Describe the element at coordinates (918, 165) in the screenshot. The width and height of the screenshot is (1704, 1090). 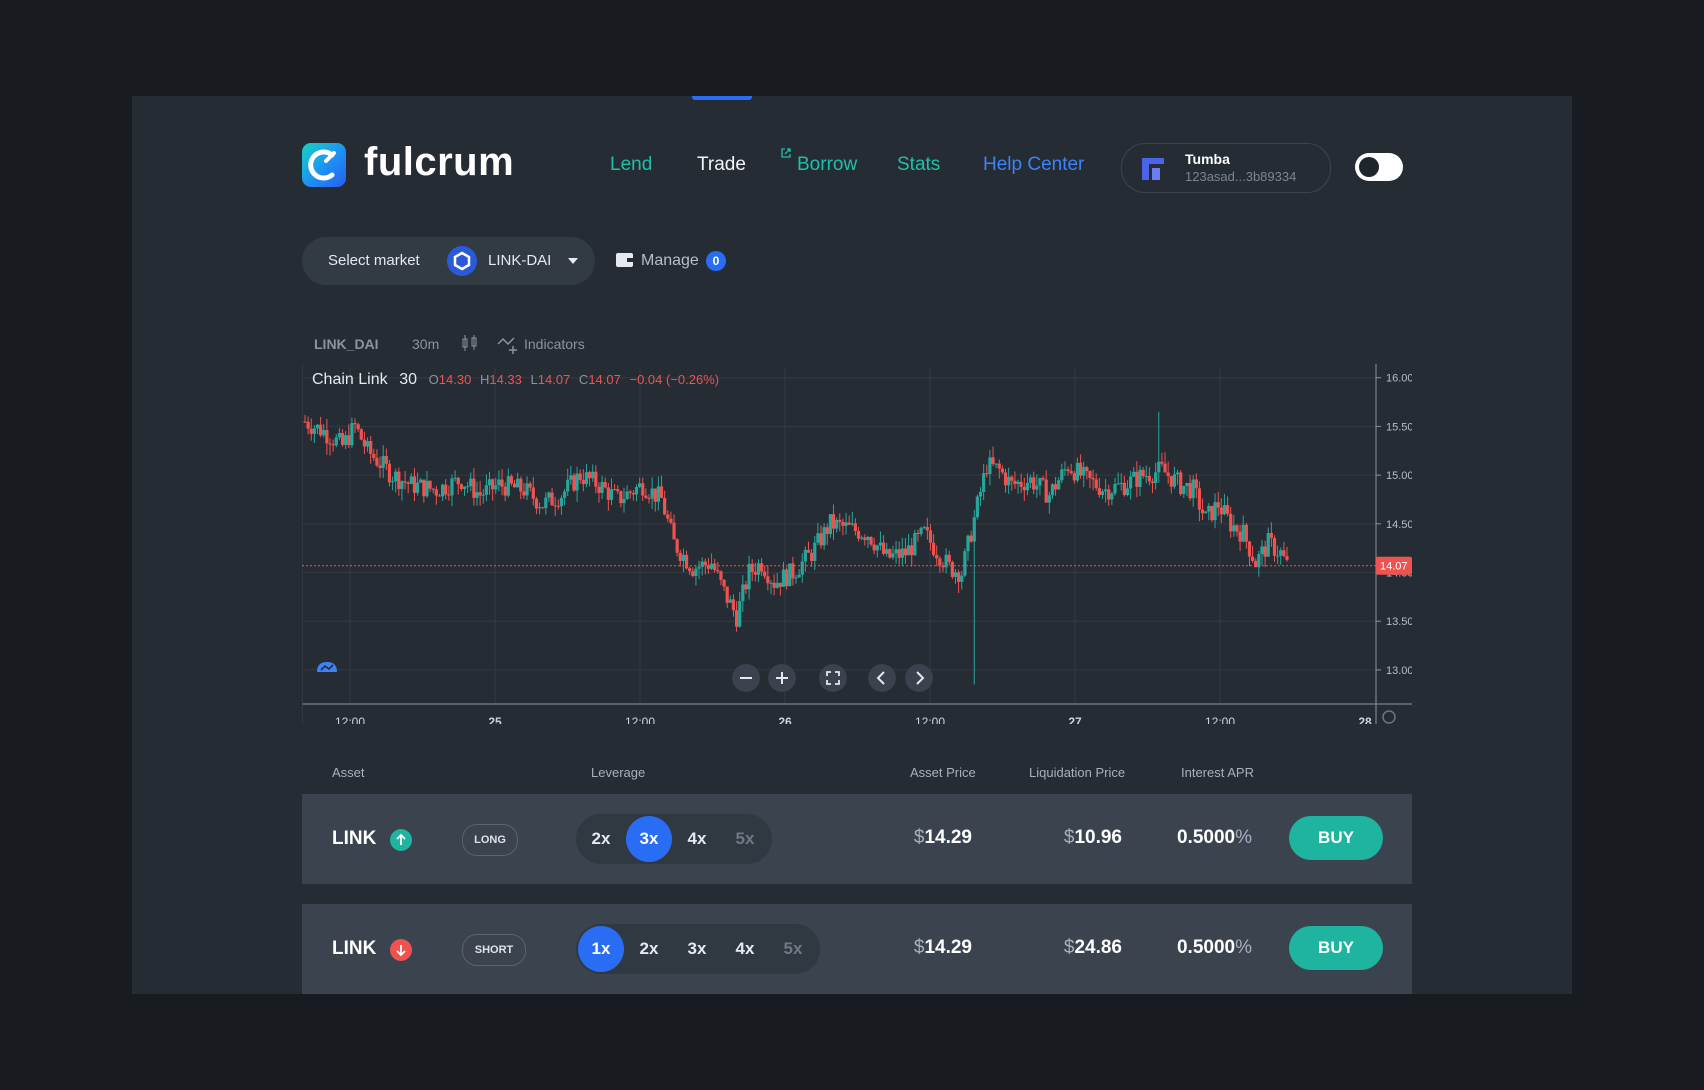
I see `nav-stats: Stats` at that location.